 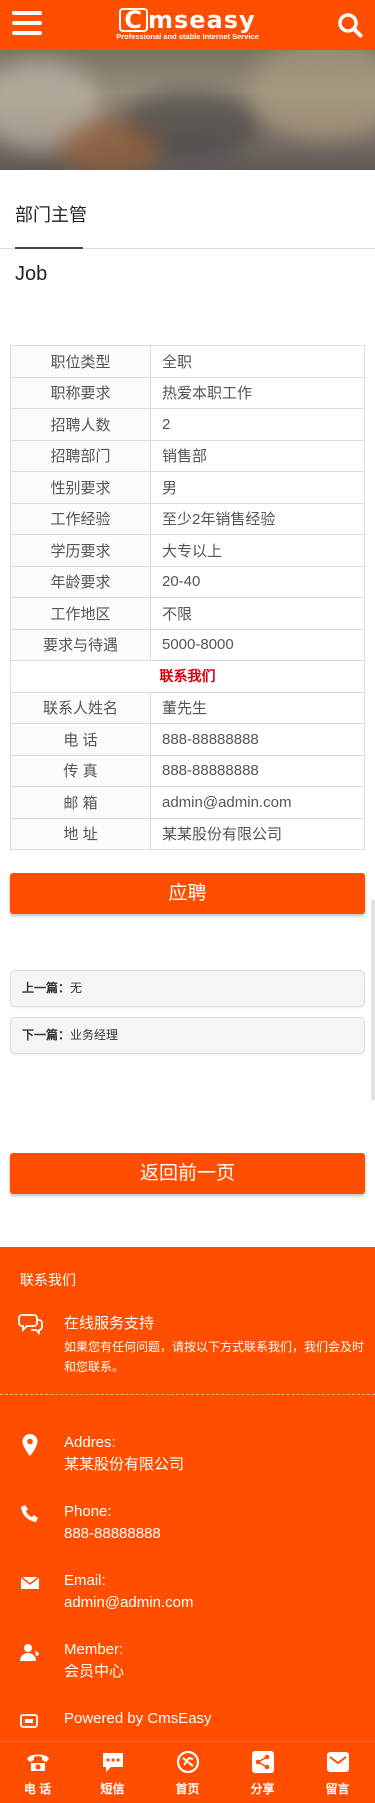 I want to click on contact-value: 某某股份有限公司, so click(x=257, y=833).